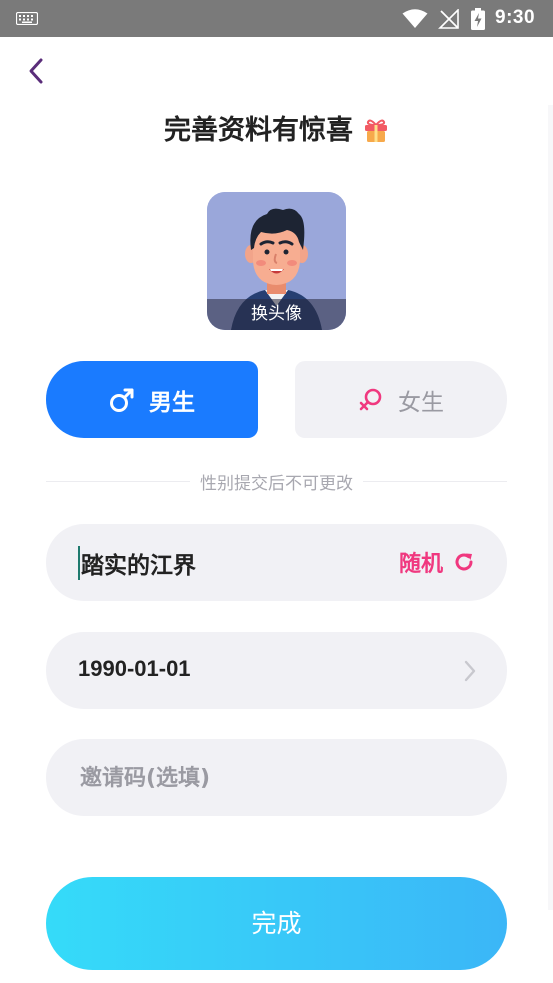  I want to click on random-nickname-button: 随机, so click(437, 562).